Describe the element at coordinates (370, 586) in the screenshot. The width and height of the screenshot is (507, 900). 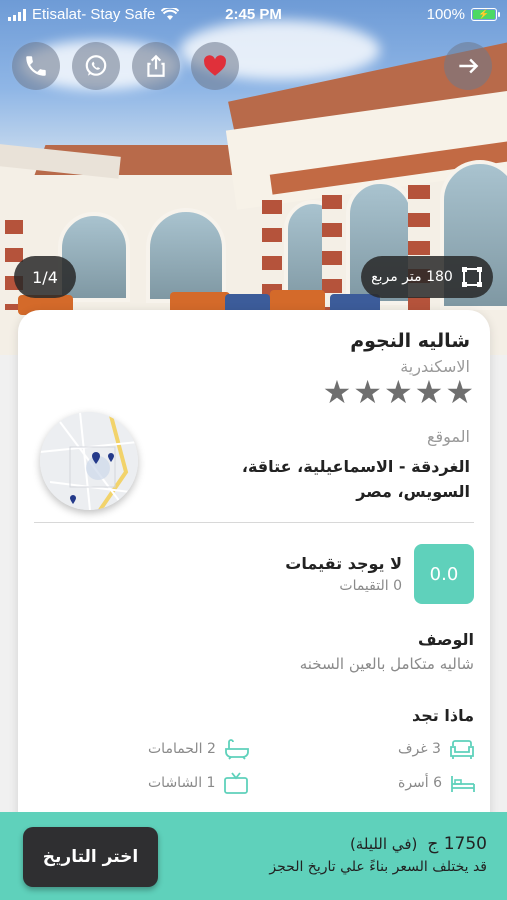
I see `reviews-count: 0 التقيمات` at that location.